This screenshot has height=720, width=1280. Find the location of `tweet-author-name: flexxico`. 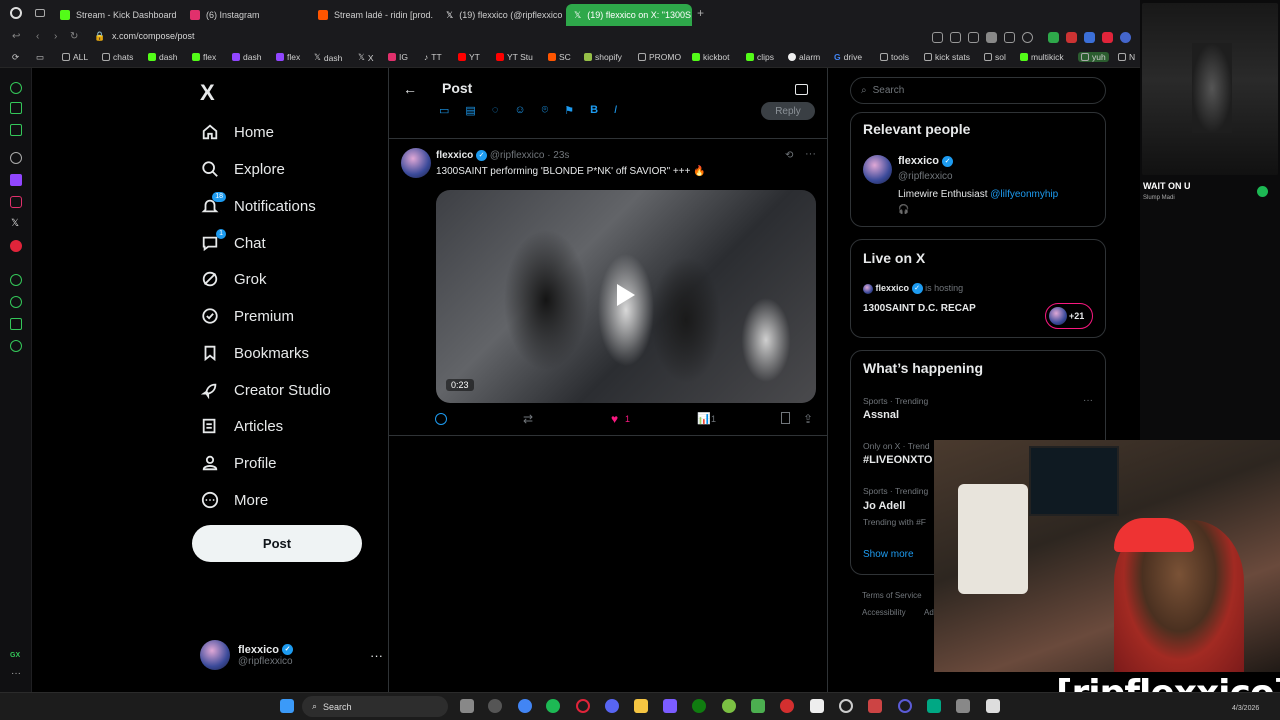

tweet-author-name: flexxico is located at coordinates (454, 155).